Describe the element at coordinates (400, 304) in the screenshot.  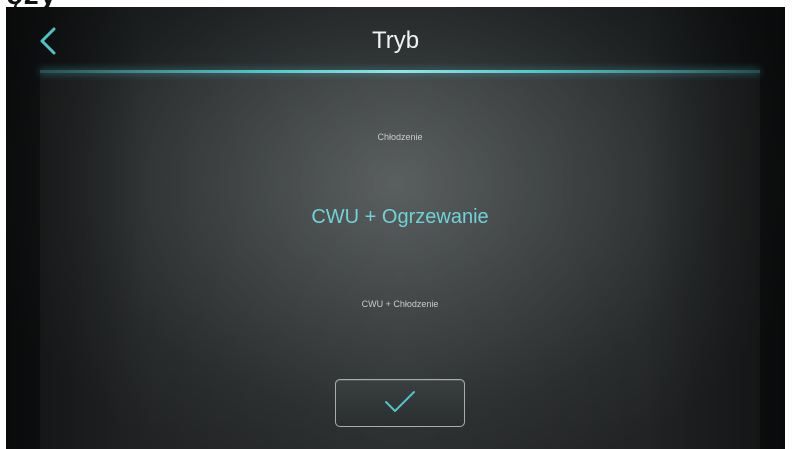
I see `mode-option-below: CWU + Chłodzenie` at that location.